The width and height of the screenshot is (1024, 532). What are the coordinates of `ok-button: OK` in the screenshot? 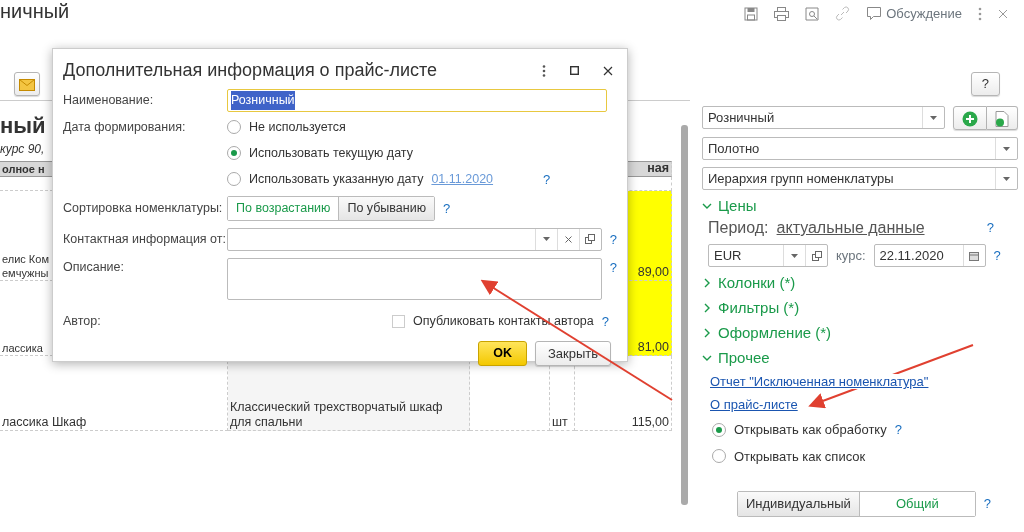 It's located at (502, 353).